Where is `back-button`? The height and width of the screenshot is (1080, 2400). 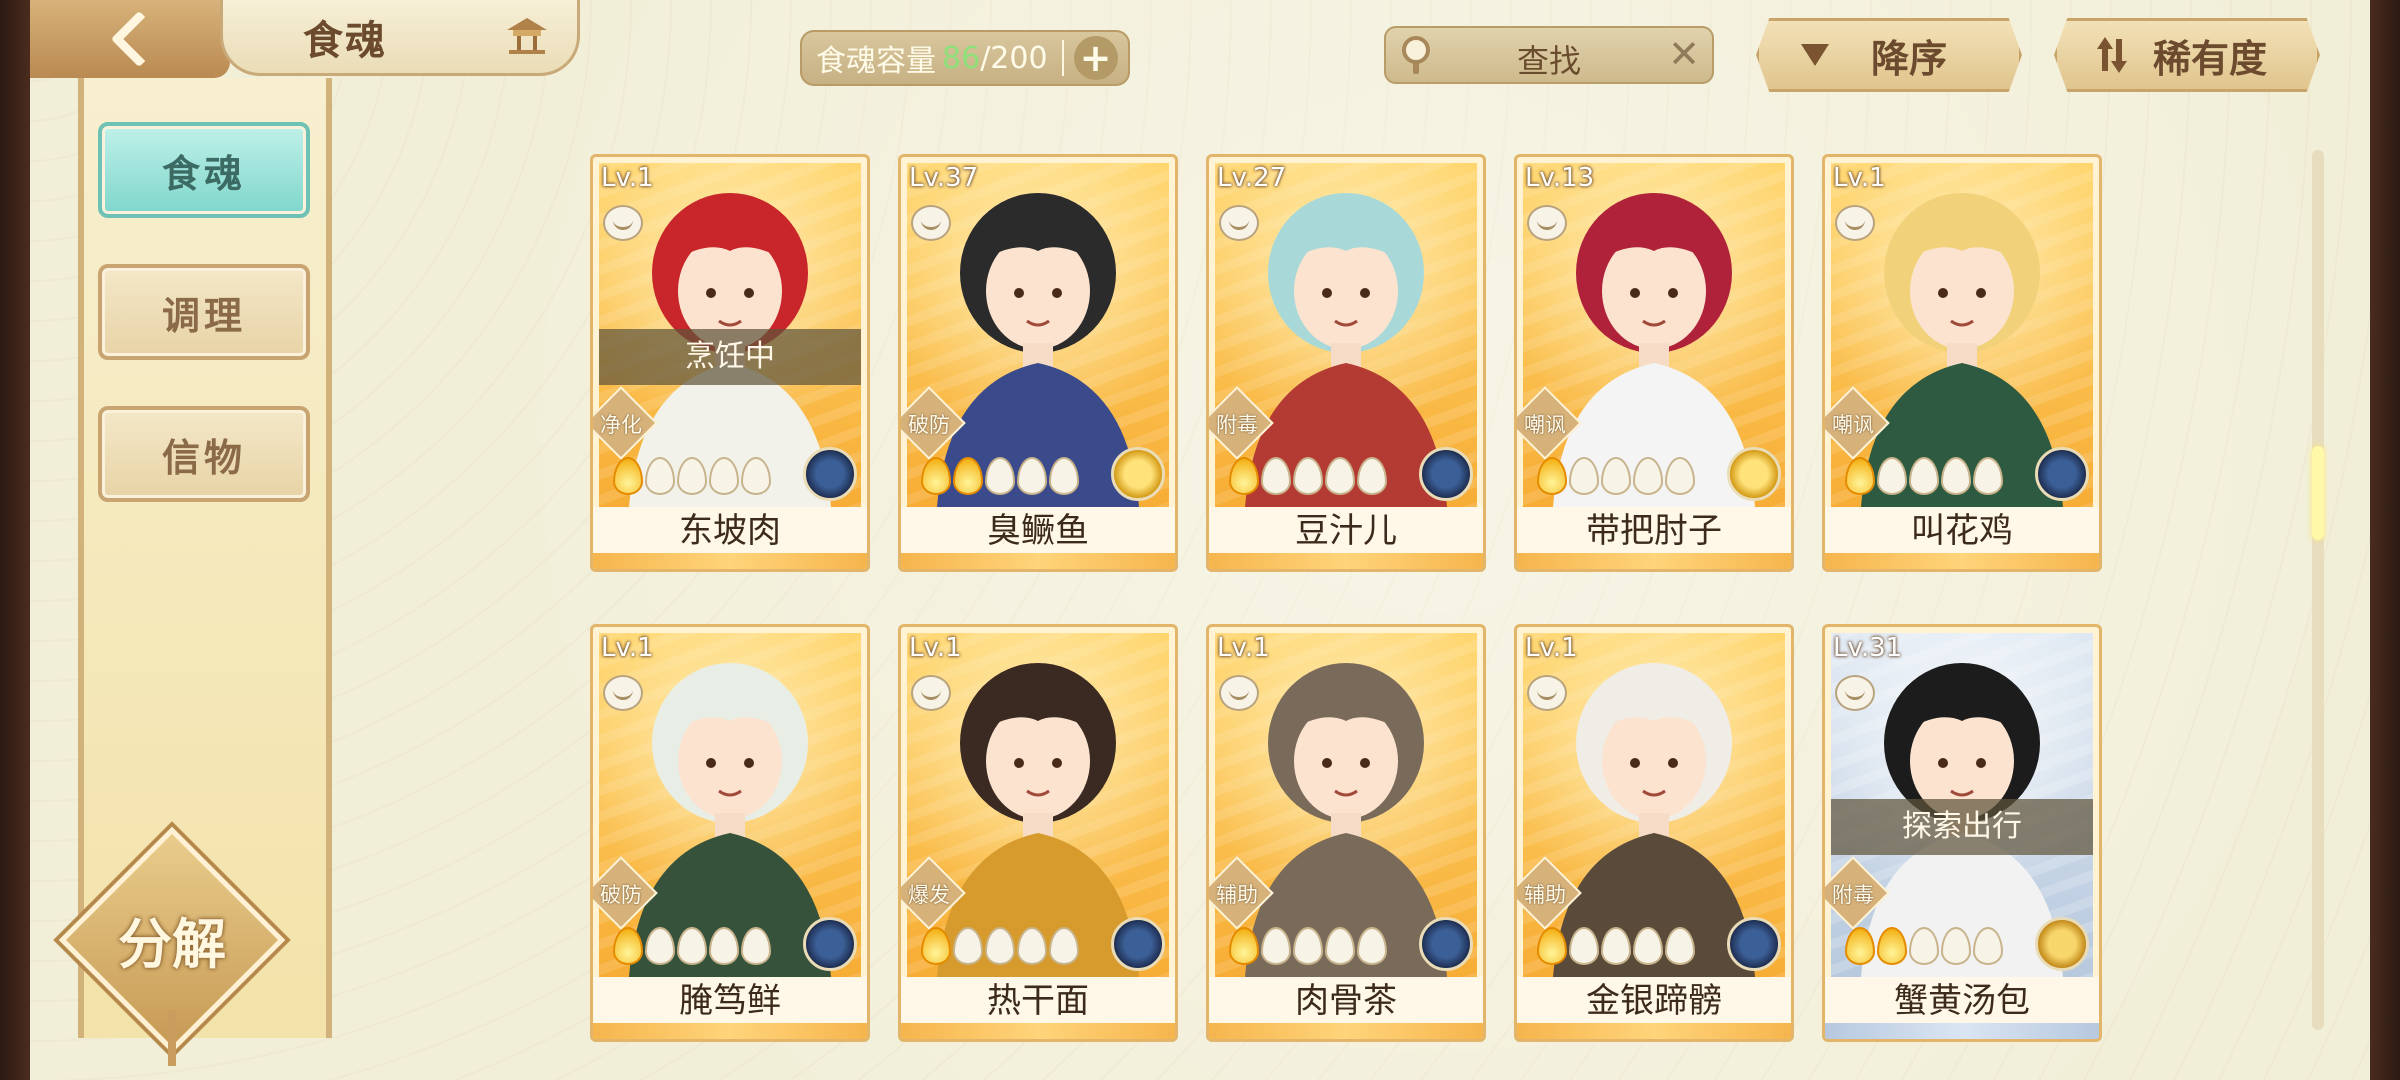 back-button is located at coordinates (130, 39).